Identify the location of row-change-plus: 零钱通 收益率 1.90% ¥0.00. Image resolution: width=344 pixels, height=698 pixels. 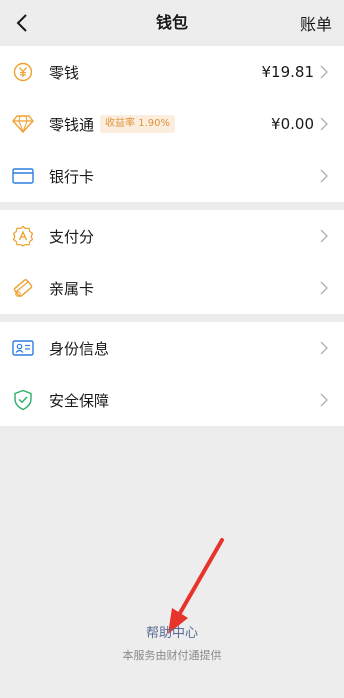
(172, 124).